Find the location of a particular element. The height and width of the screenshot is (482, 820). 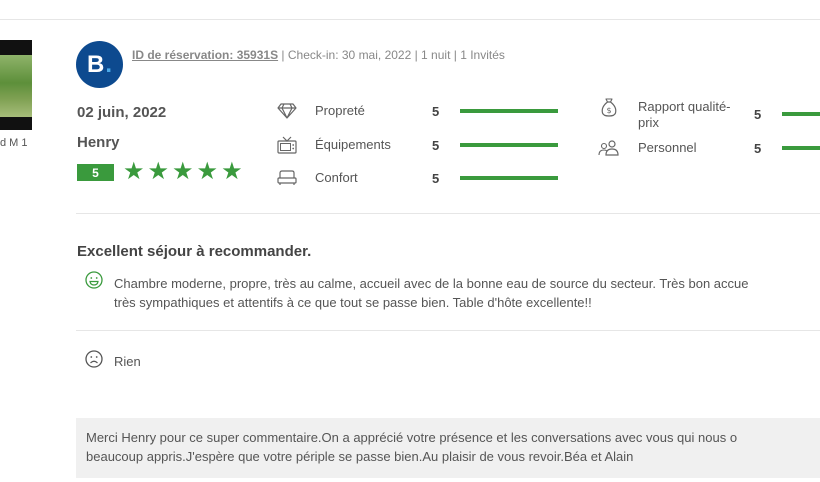

booking-logo: B. is located at coordinates (99, 64).